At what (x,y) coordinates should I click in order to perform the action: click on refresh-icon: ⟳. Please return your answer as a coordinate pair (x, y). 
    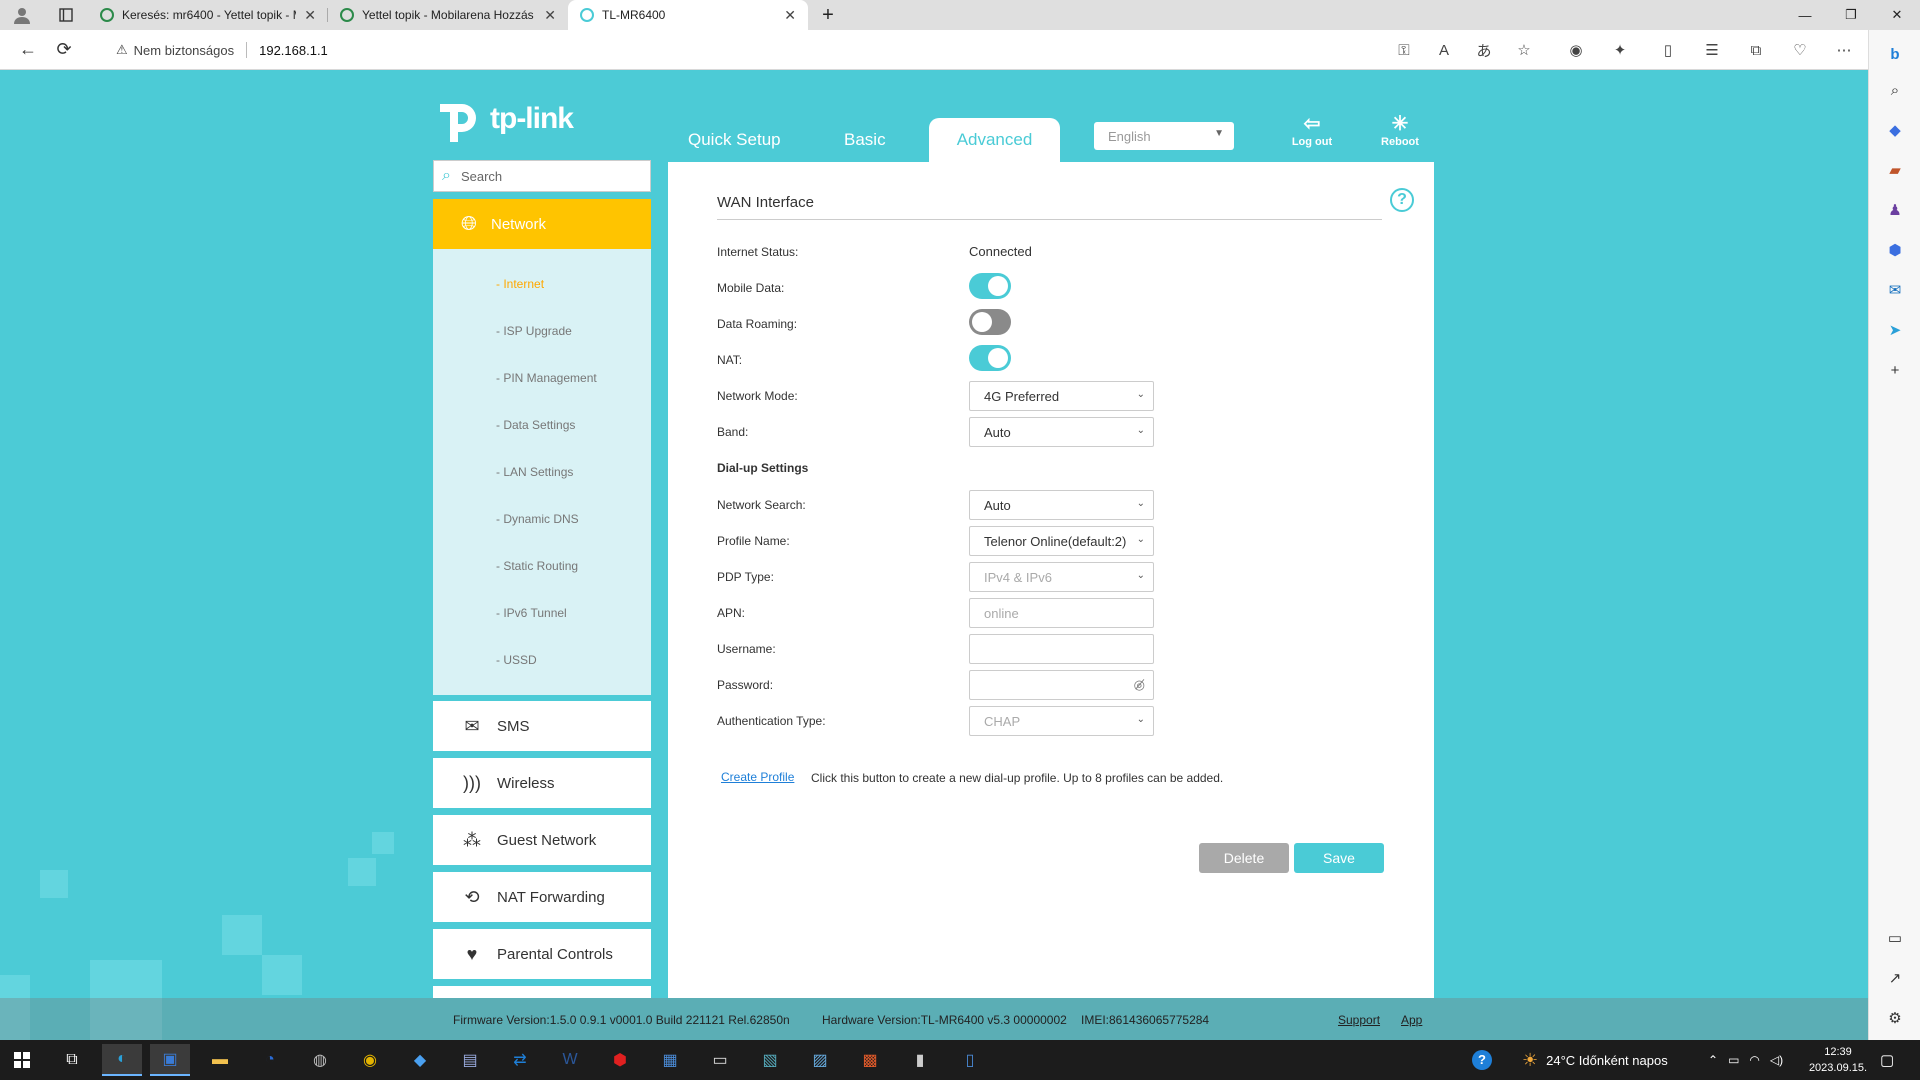
    Looking at the image, I should click on (64, 50).